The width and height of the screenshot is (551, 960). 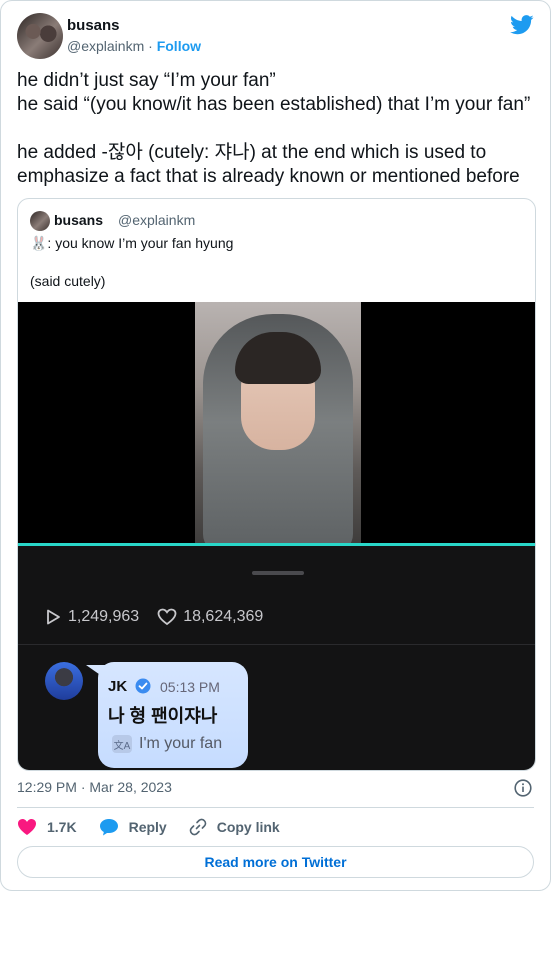 What do you see at coordinates (40, 221) in the screenshot?
I see `quoted-author-avatar` at bounding box center [40, 221].